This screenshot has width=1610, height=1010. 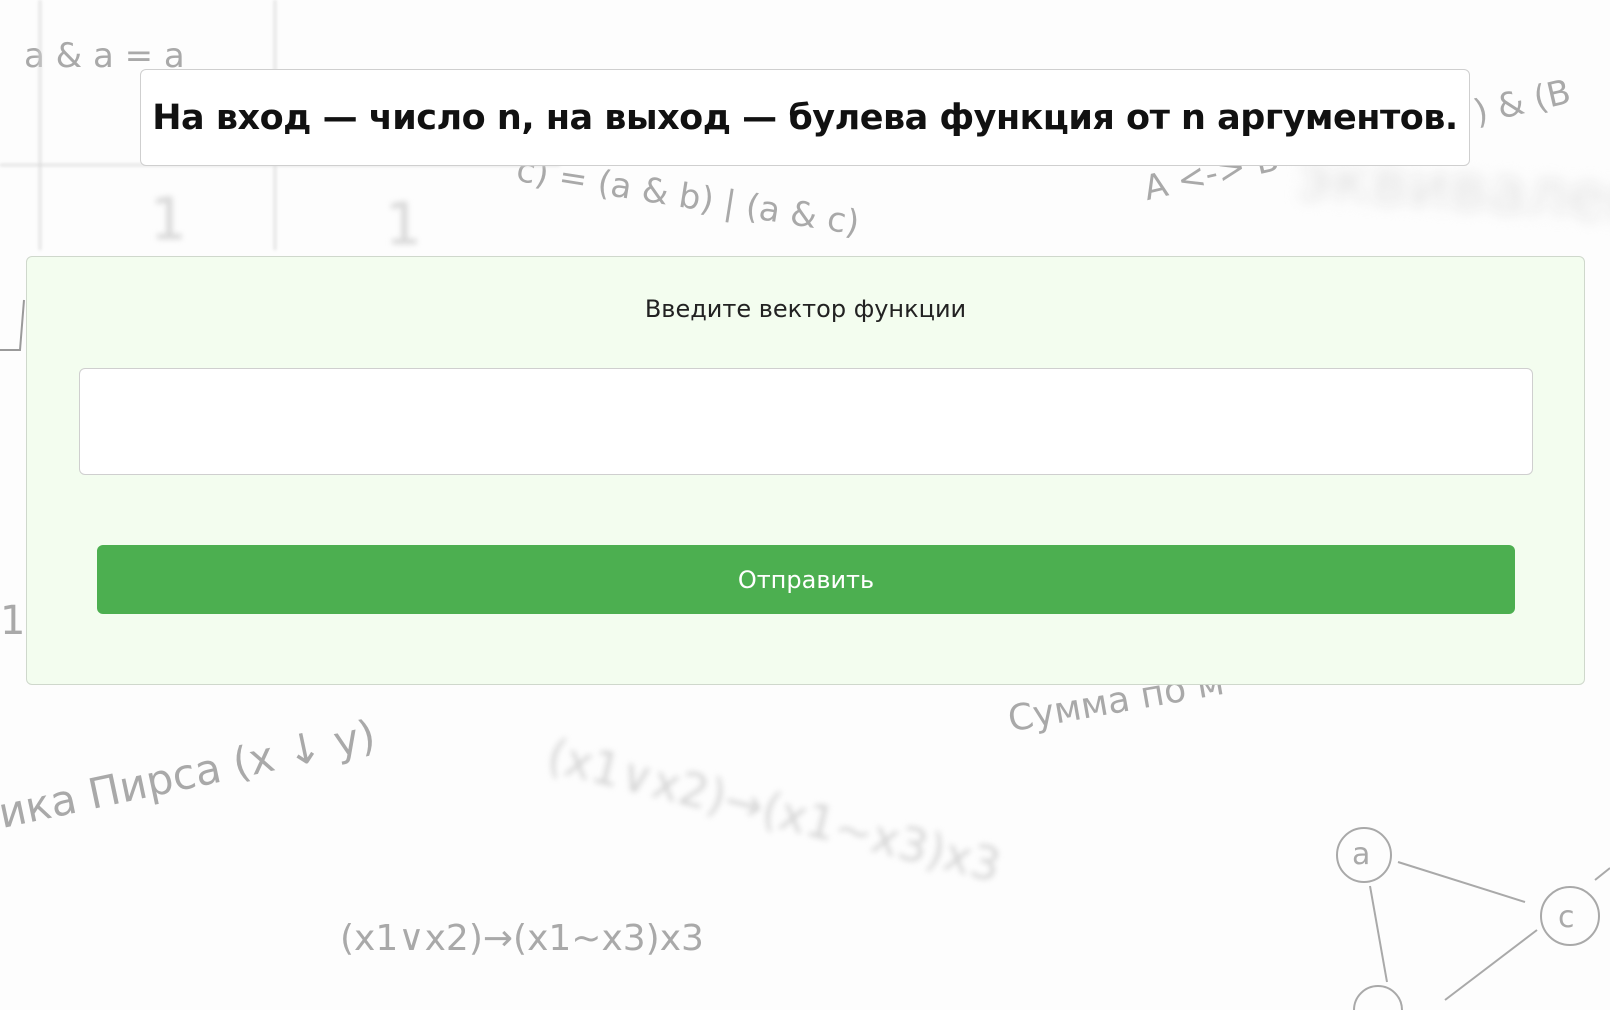 What do you see at coordinates (774, 810) in the screenshot?
I see `bg-formula-implication-blurred: (x1∨x2)→(x1~x3)x3` at bounding box center [774, 810].